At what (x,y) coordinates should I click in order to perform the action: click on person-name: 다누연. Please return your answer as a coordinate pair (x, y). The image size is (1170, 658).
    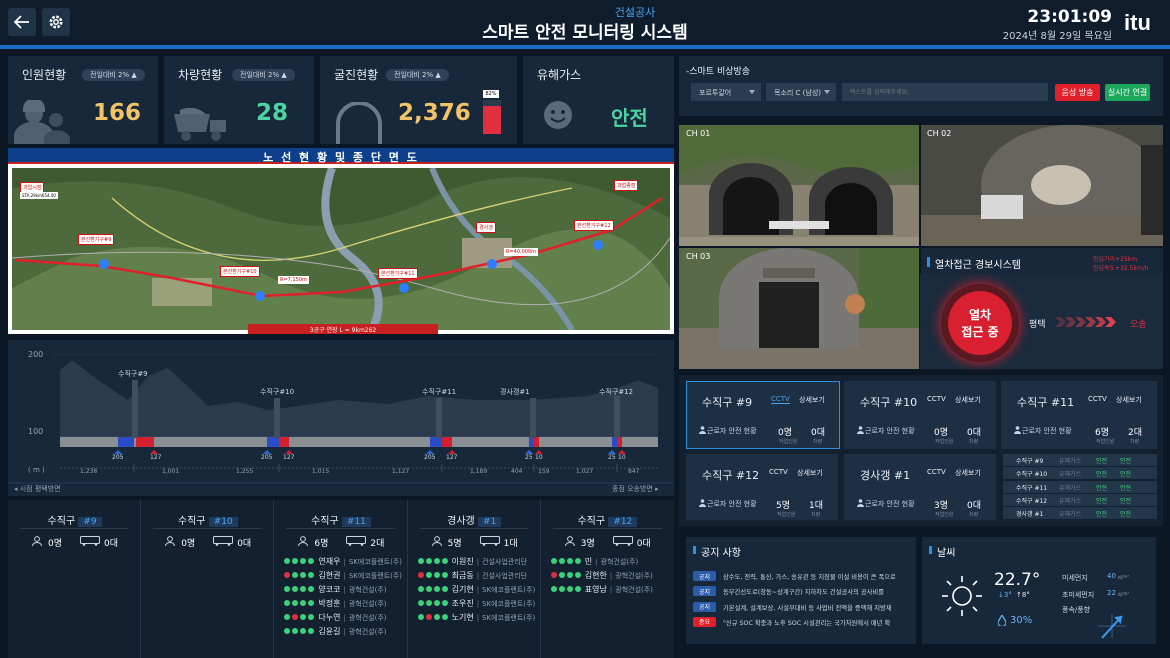
    Looking at the image, I should click on (329, 617).